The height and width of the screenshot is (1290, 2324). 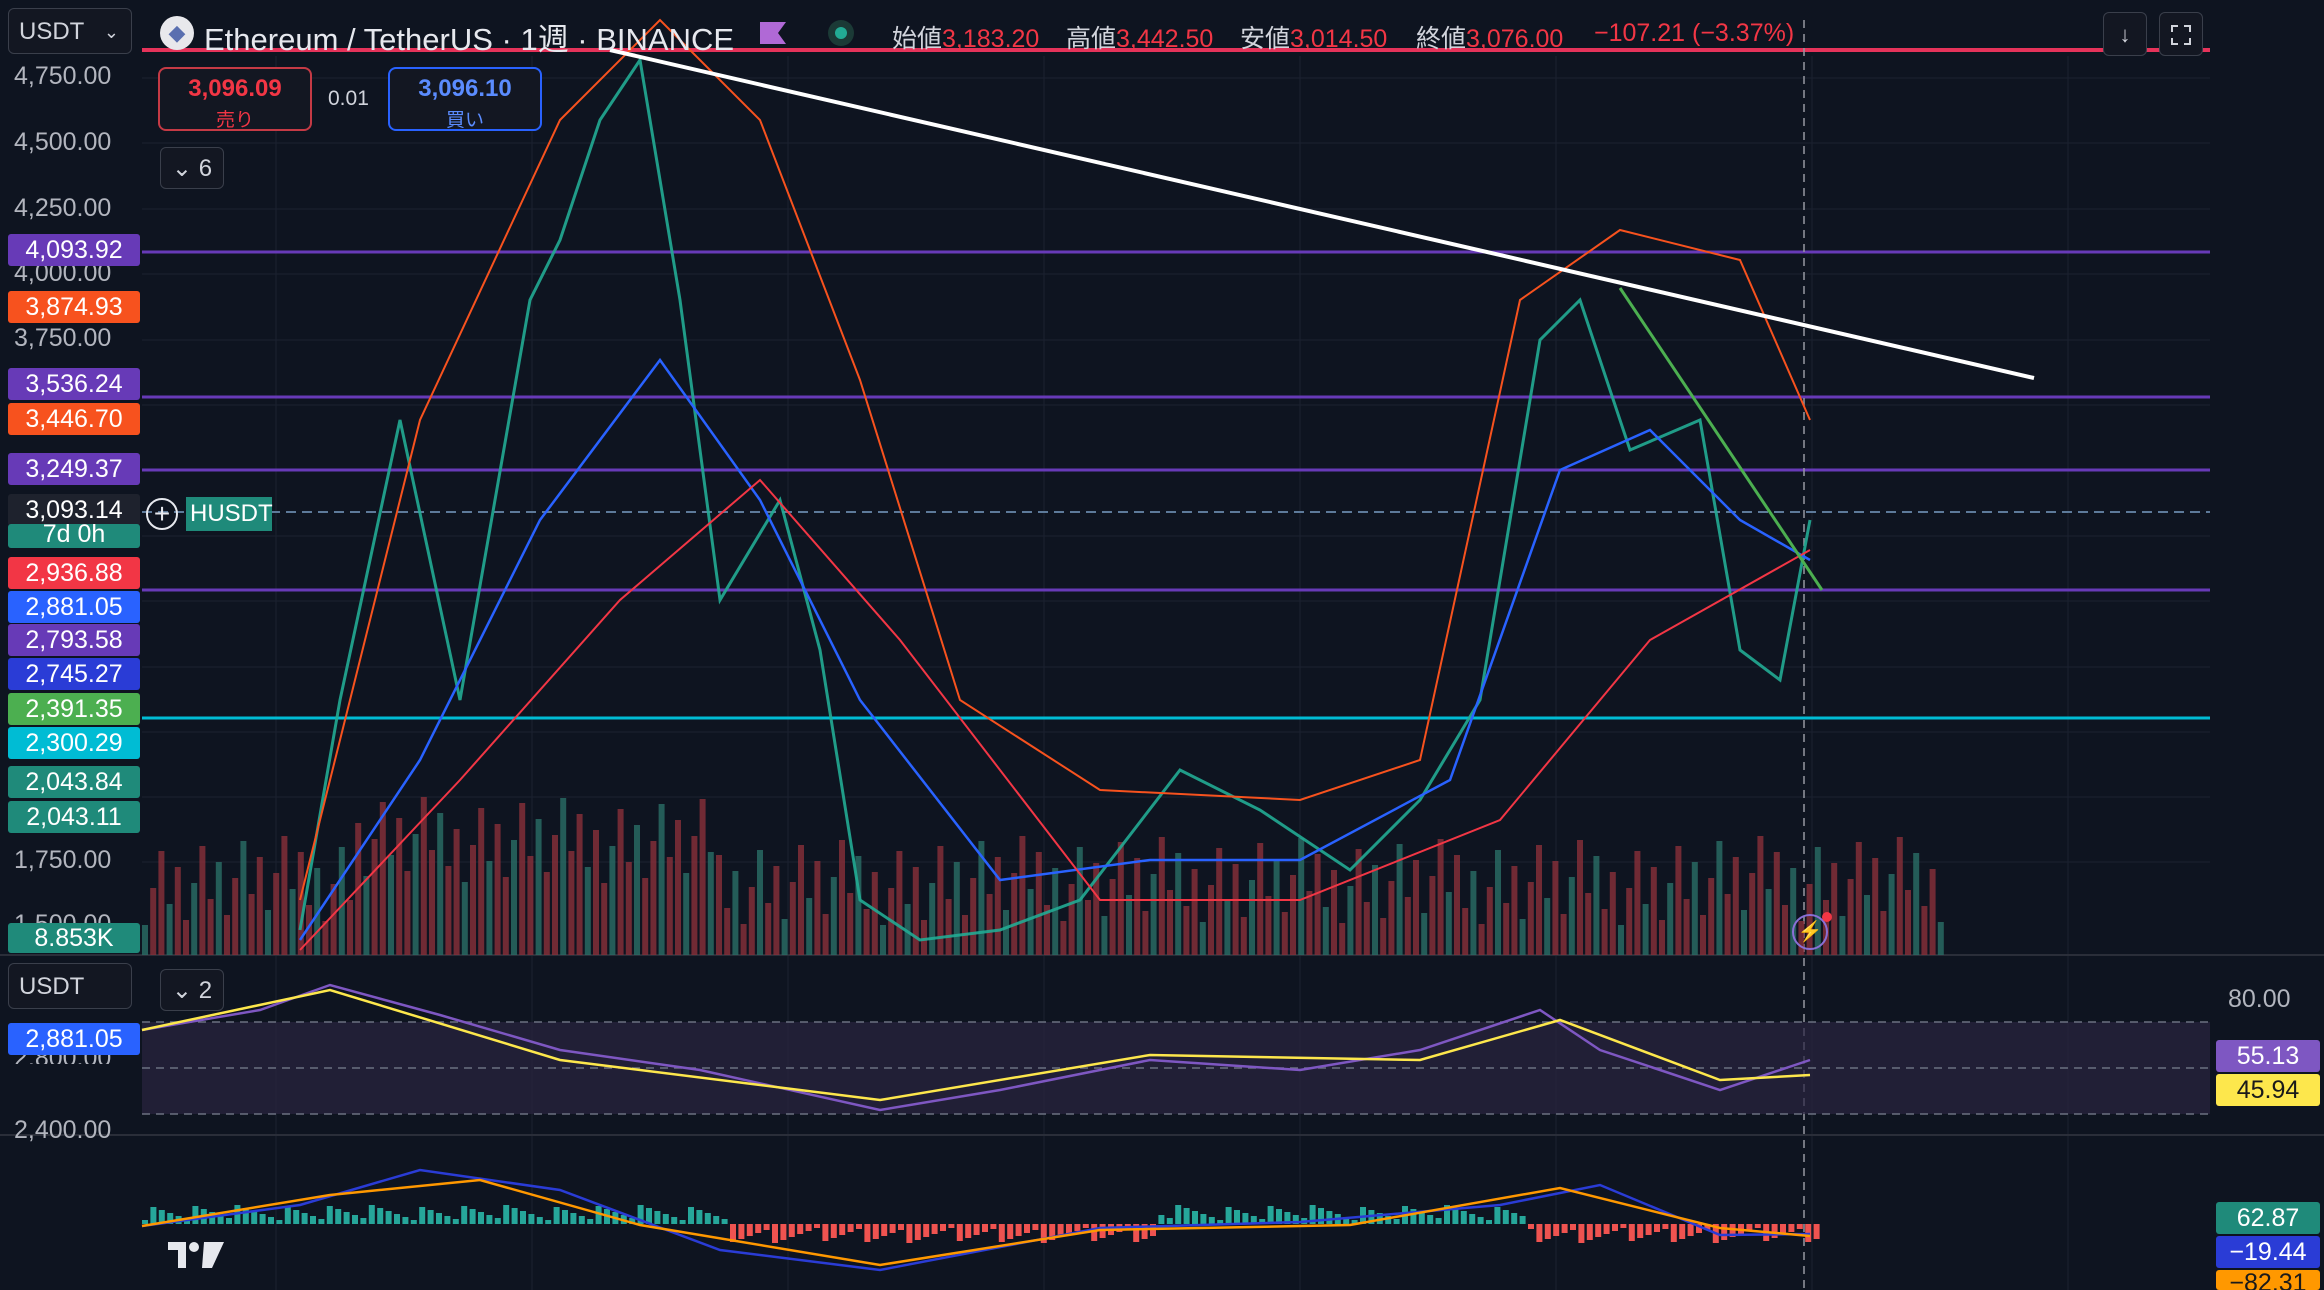 What do you see at coordinates (2268, 1252) in the screenshot?
I see `macd-line-tag: −19.44` at bounding box center [2268, 1252].